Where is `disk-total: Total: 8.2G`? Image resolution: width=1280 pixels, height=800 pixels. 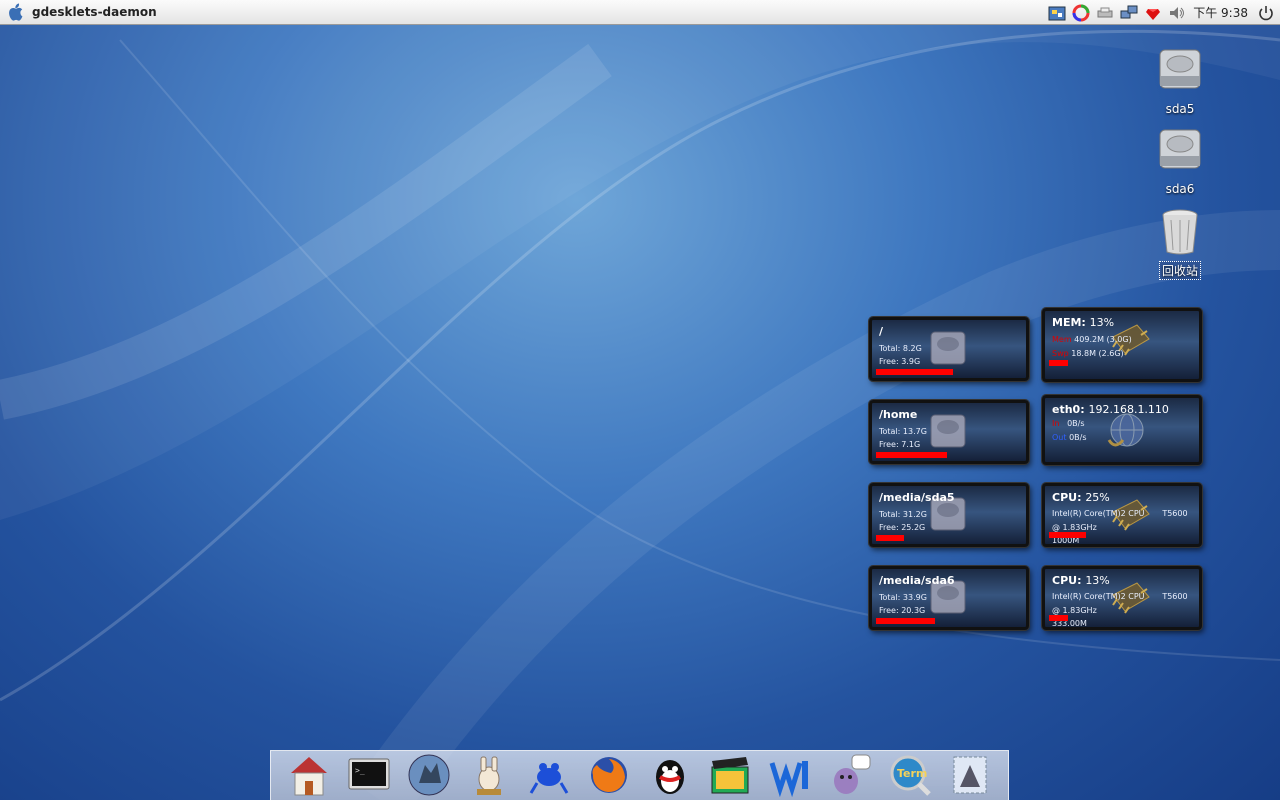 disk-total: Total: 8.2G is located at coordinates (900, 348).